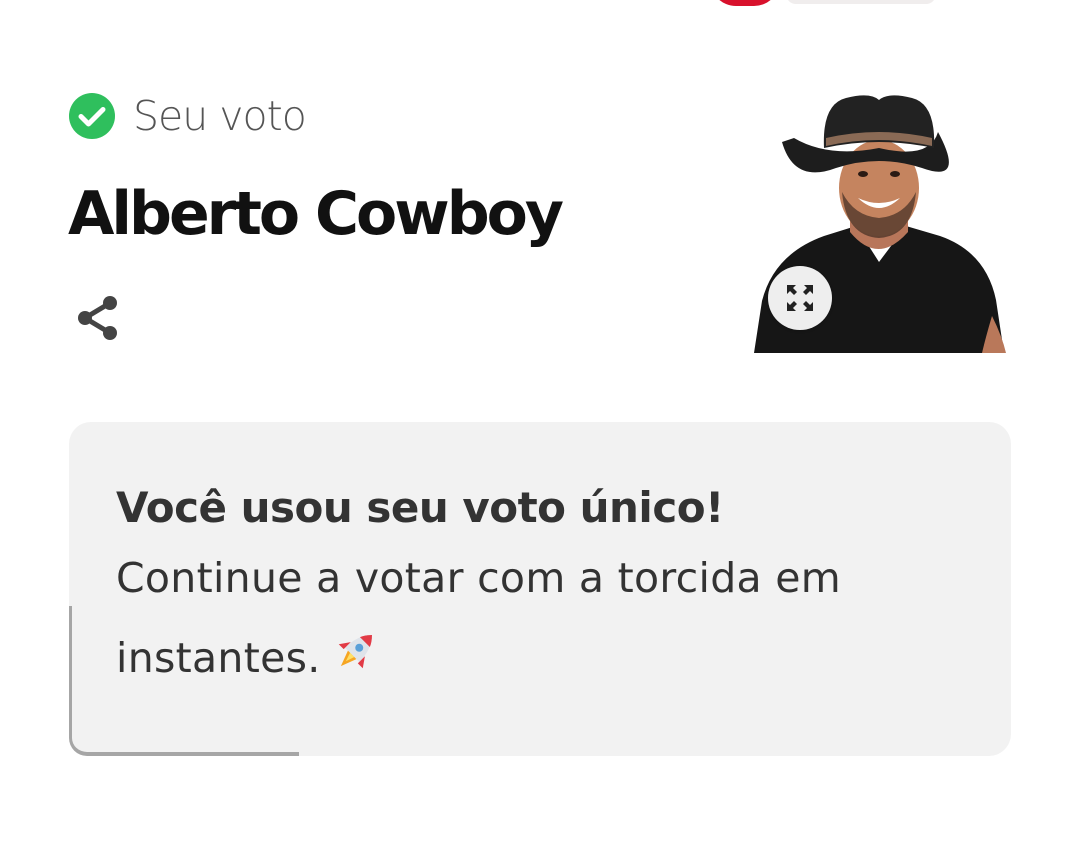  What do you see at coordinates (98, 318) in the screenshot?
I see `share-icon` at bounding box center [98, 318].